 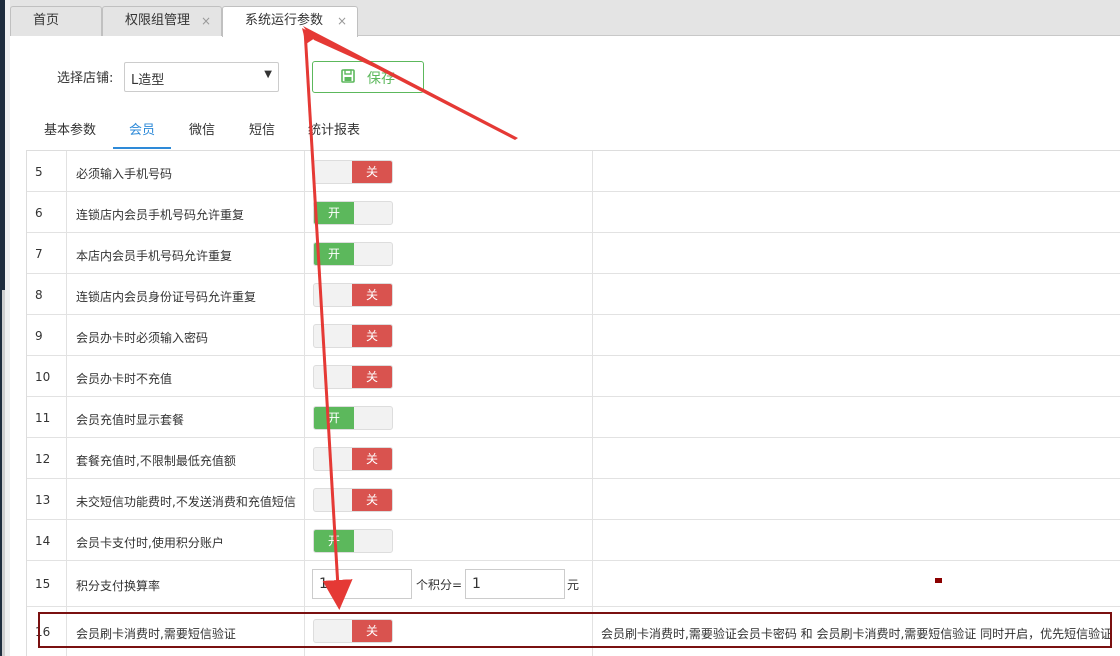 What do you see at coordinates (573, 417) in the screenshot?
I see `table-row: 11 会员充值时显示套餐 开` at bounding box center [573, 417].